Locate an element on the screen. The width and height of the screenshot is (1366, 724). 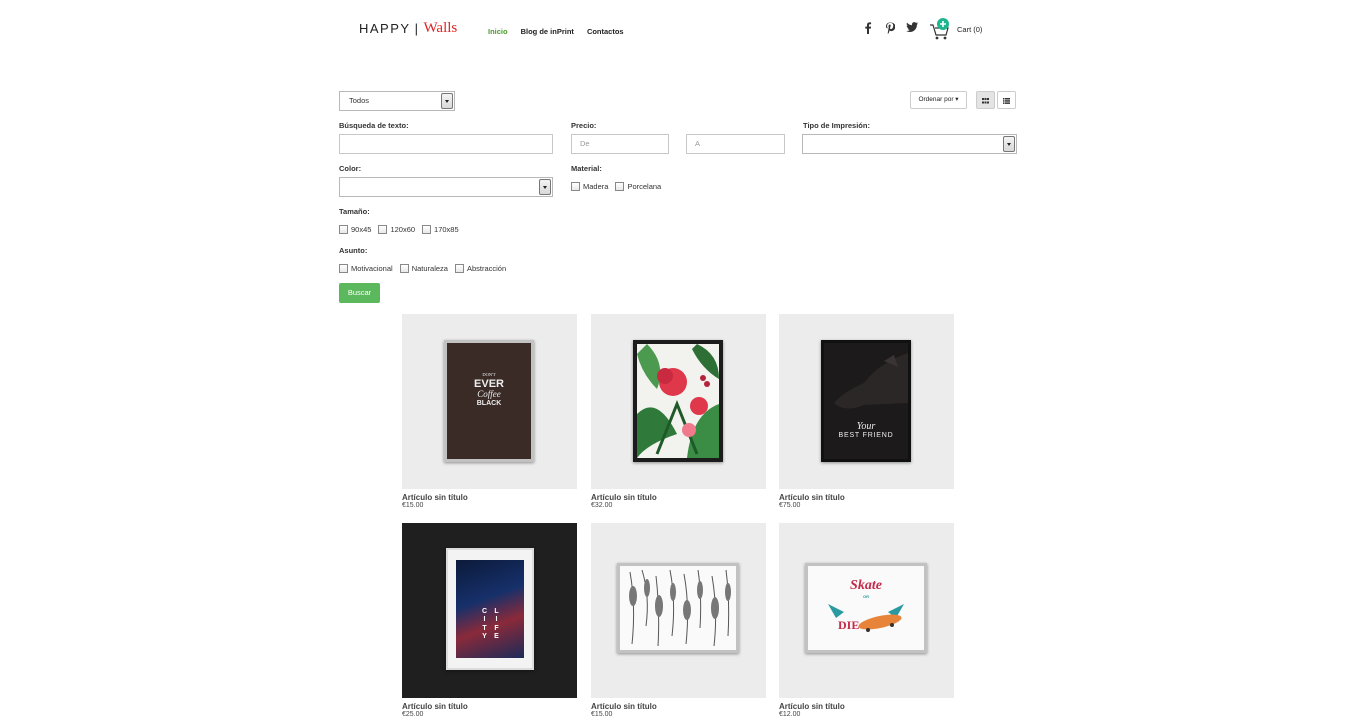
poster-text: LIFE is located at coordinates (496, 624).